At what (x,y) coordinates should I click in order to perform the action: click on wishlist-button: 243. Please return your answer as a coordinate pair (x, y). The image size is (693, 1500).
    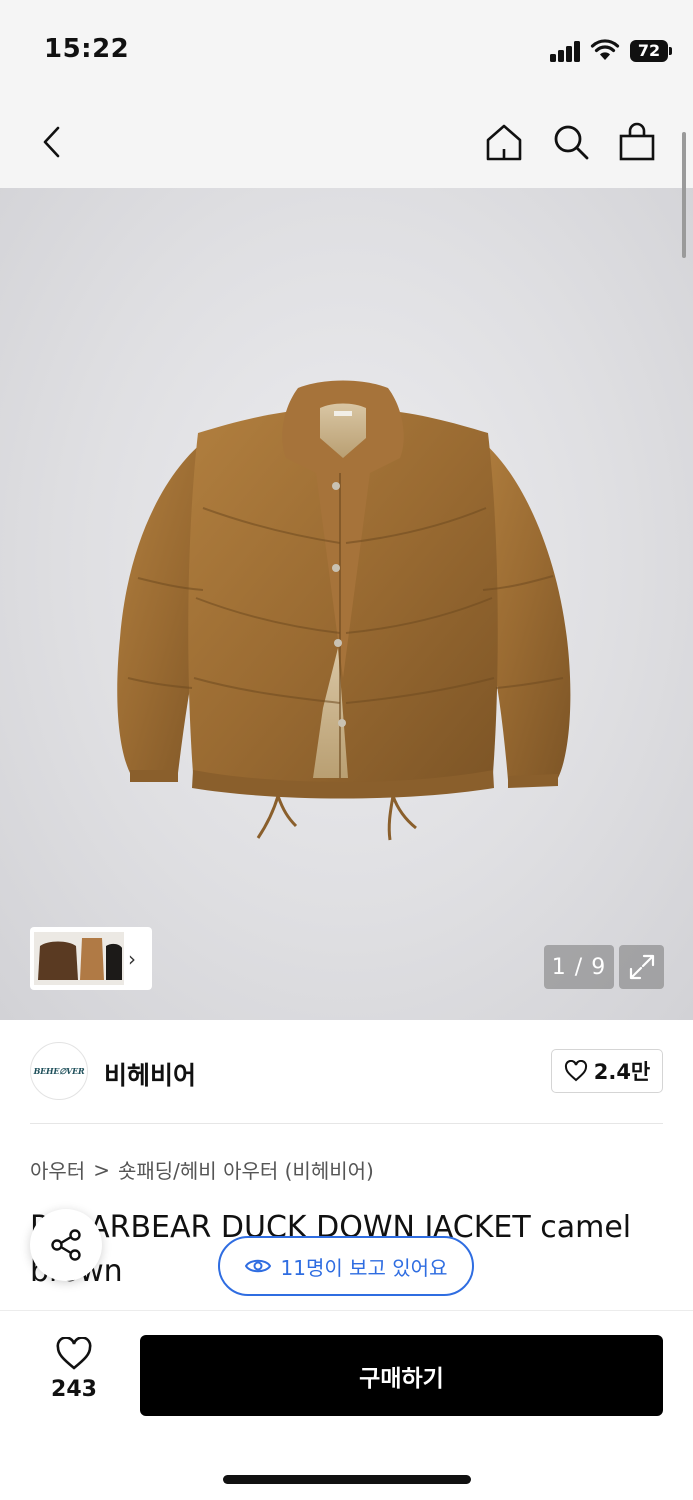
    Looking at the image, I should click on (74, 1369).